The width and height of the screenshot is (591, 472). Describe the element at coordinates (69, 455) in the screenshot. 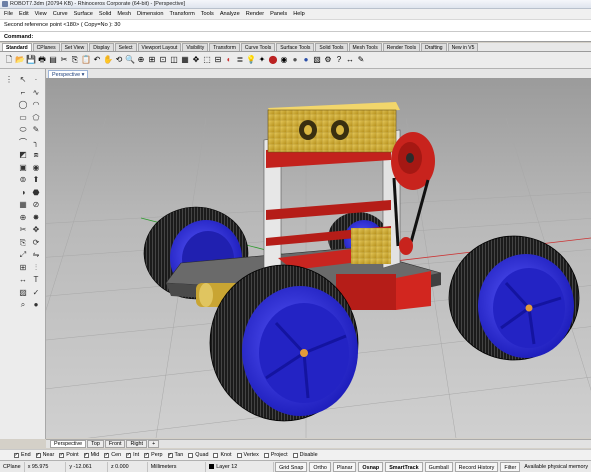

I see `osnap-point: ✓ Point` at that location.